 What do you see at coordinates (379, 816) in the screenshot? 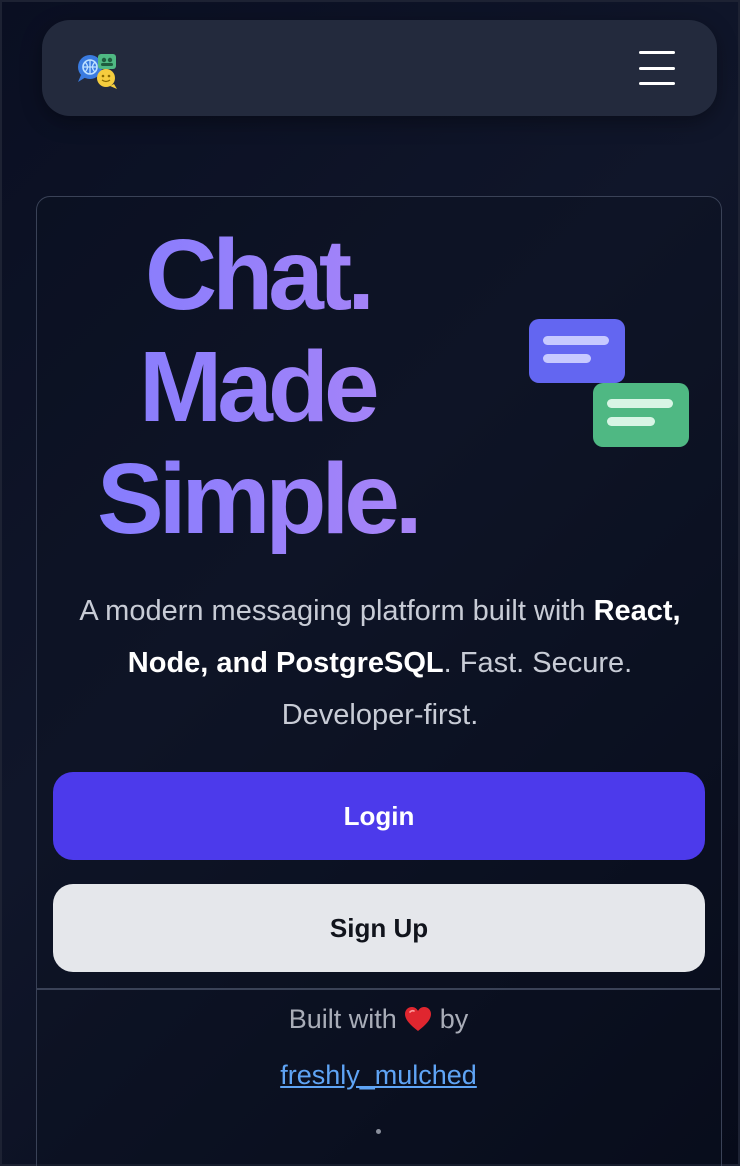
I see `login-button: Login` at bounding box center [379, 816].